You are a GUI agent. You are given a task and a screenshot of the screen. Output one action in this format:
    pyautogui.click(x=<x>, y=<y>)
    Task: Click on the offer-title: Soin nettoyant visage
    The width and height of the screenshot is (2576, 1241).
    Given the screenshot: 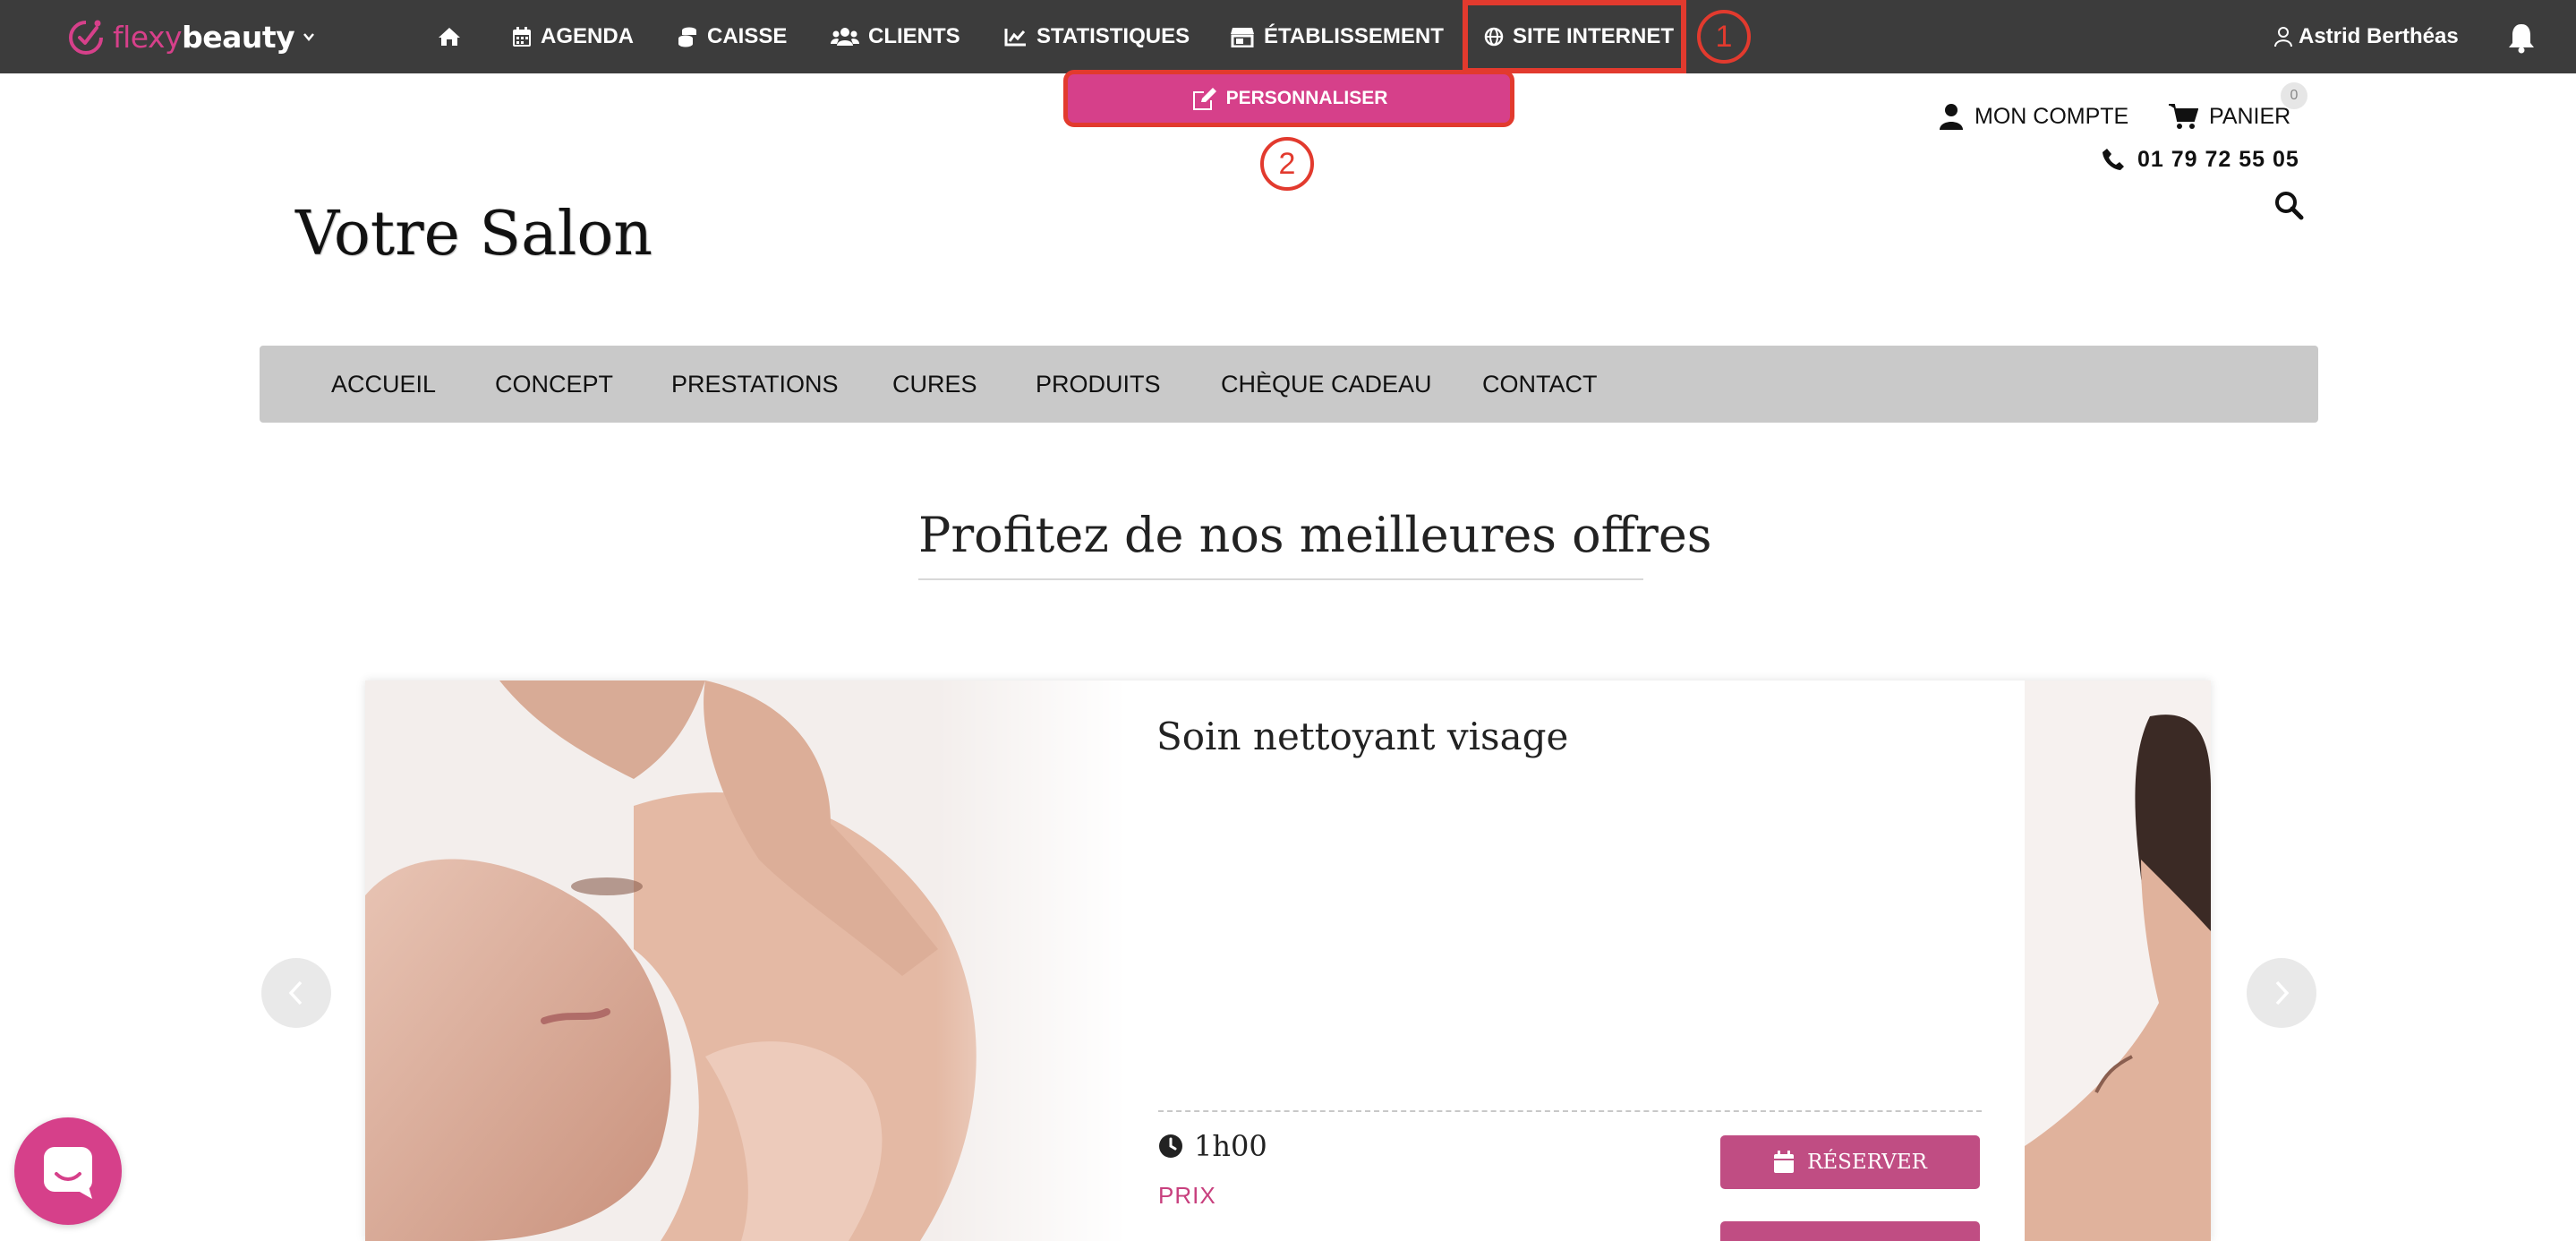 What is the action you would take?
    pyautogui.click(x=1362, y=736)
    